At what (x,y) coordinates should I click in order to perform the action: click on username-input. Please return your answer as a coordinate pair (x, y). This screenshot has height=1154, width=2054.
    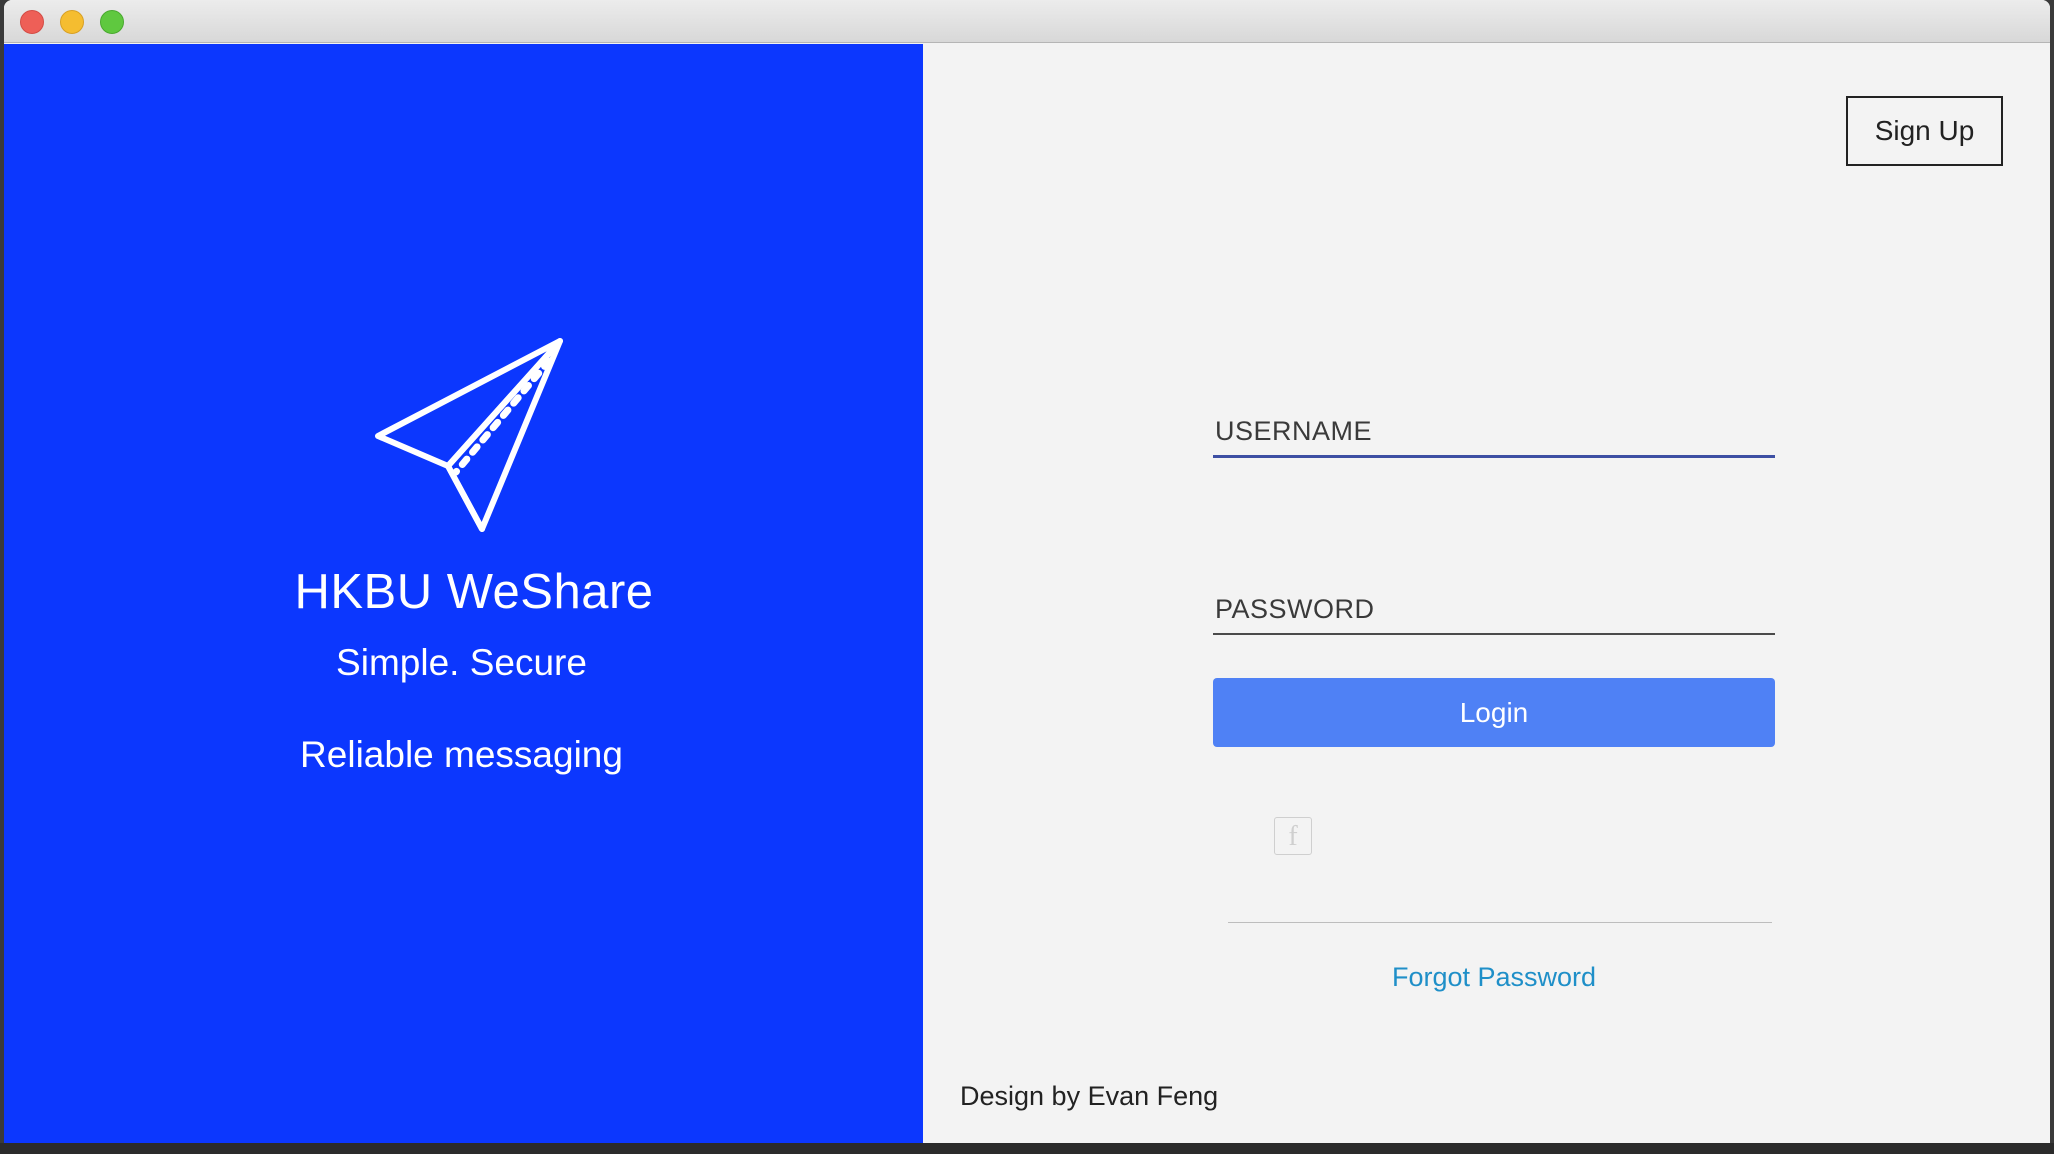
    Looking at the image, I should click on (1494, 433).